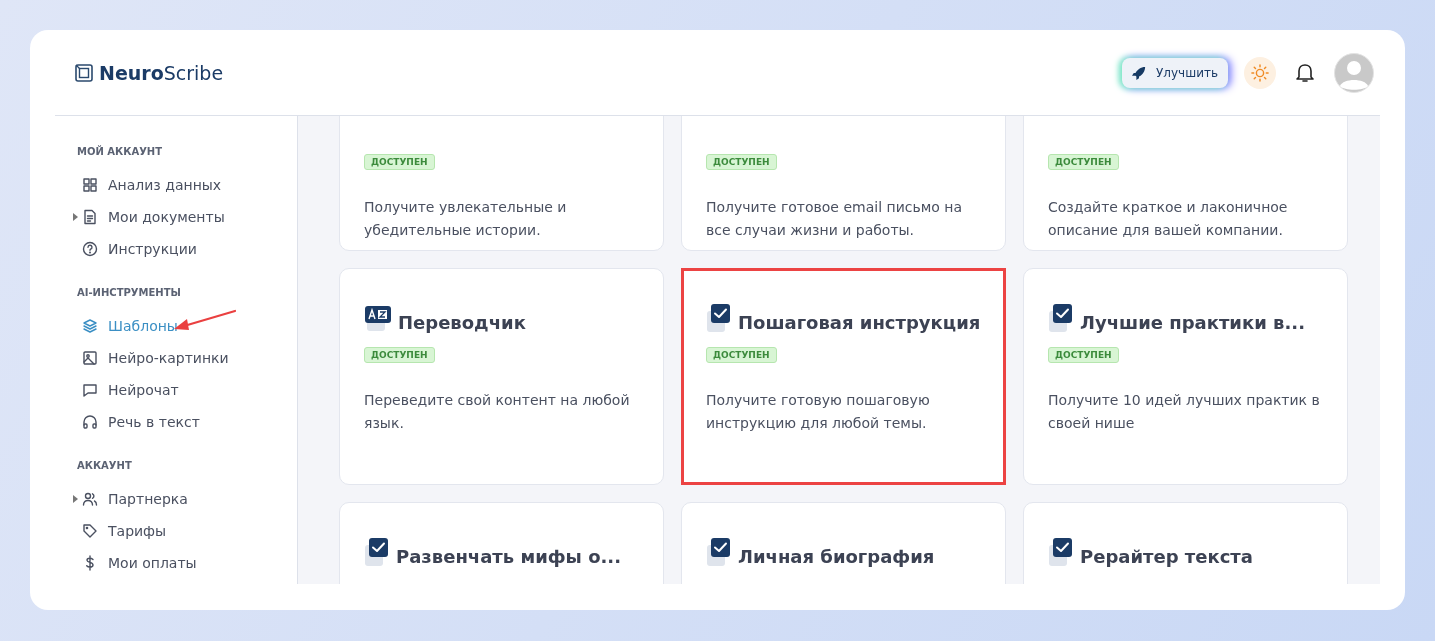  Describe the element at coordinates (90, 358) in the screenshot. I see `image-icon` at that location.